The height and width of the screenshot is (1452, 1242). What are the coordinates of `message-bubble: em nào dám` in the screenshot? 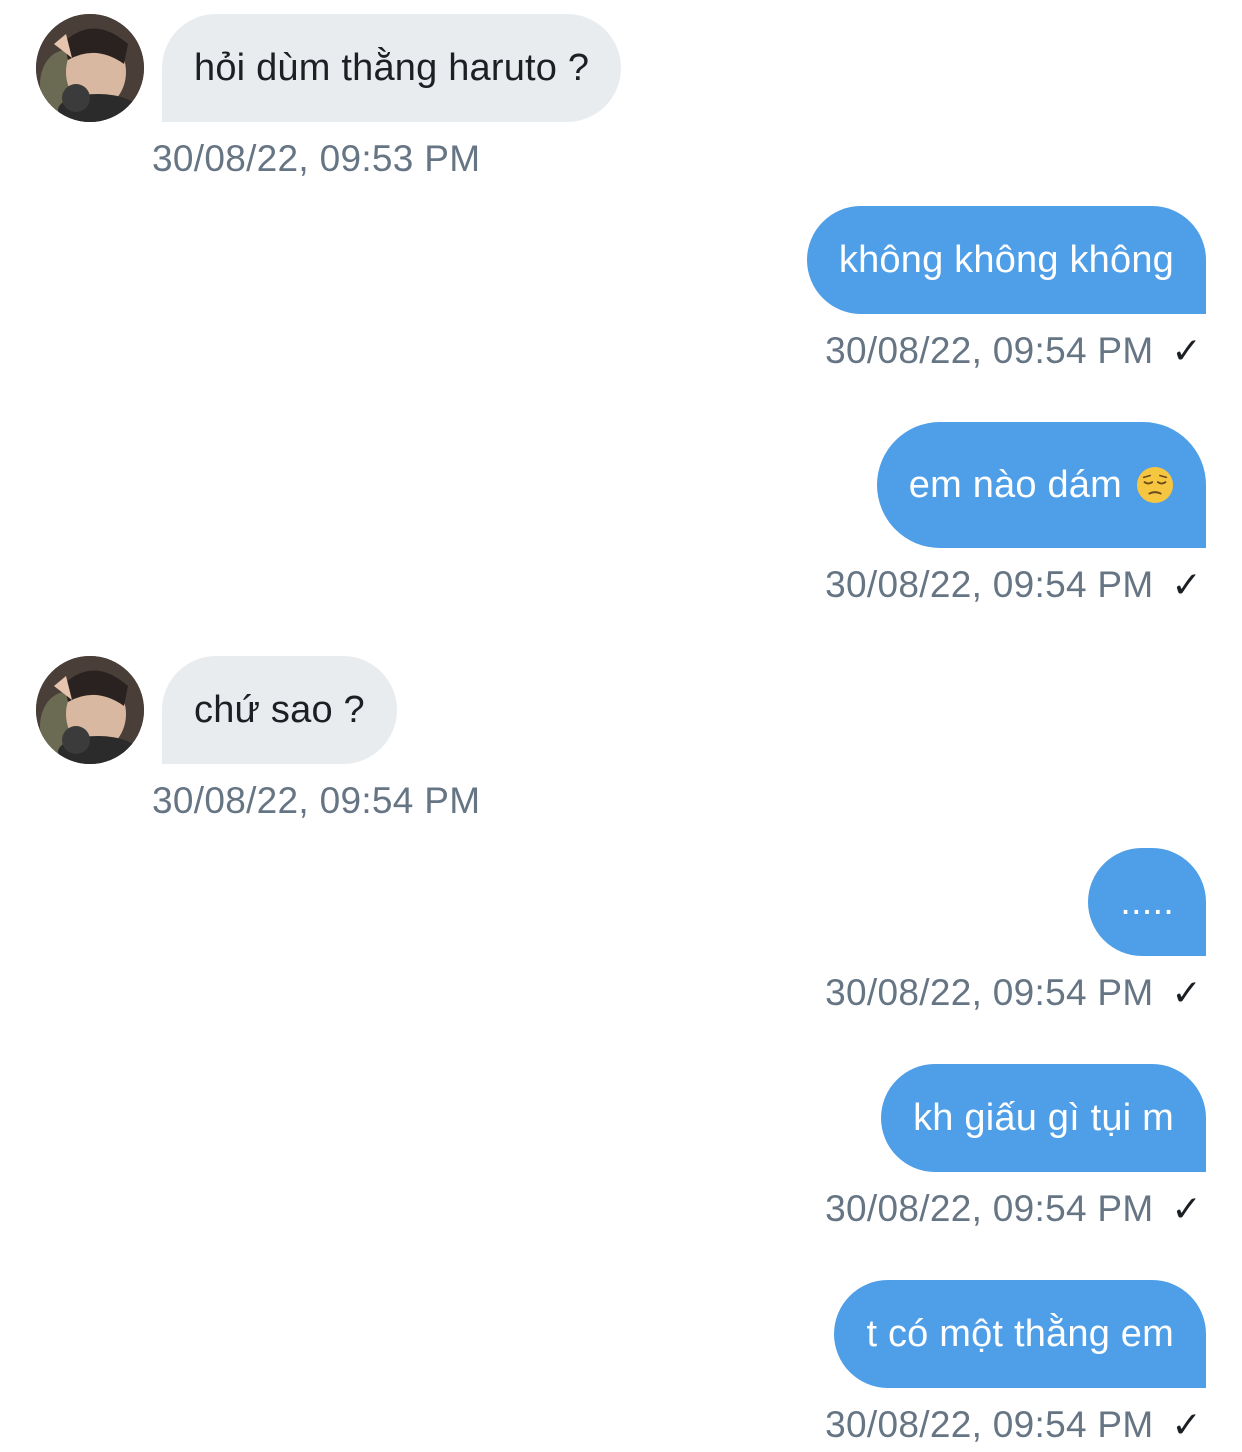 It's located at (1041, 485).